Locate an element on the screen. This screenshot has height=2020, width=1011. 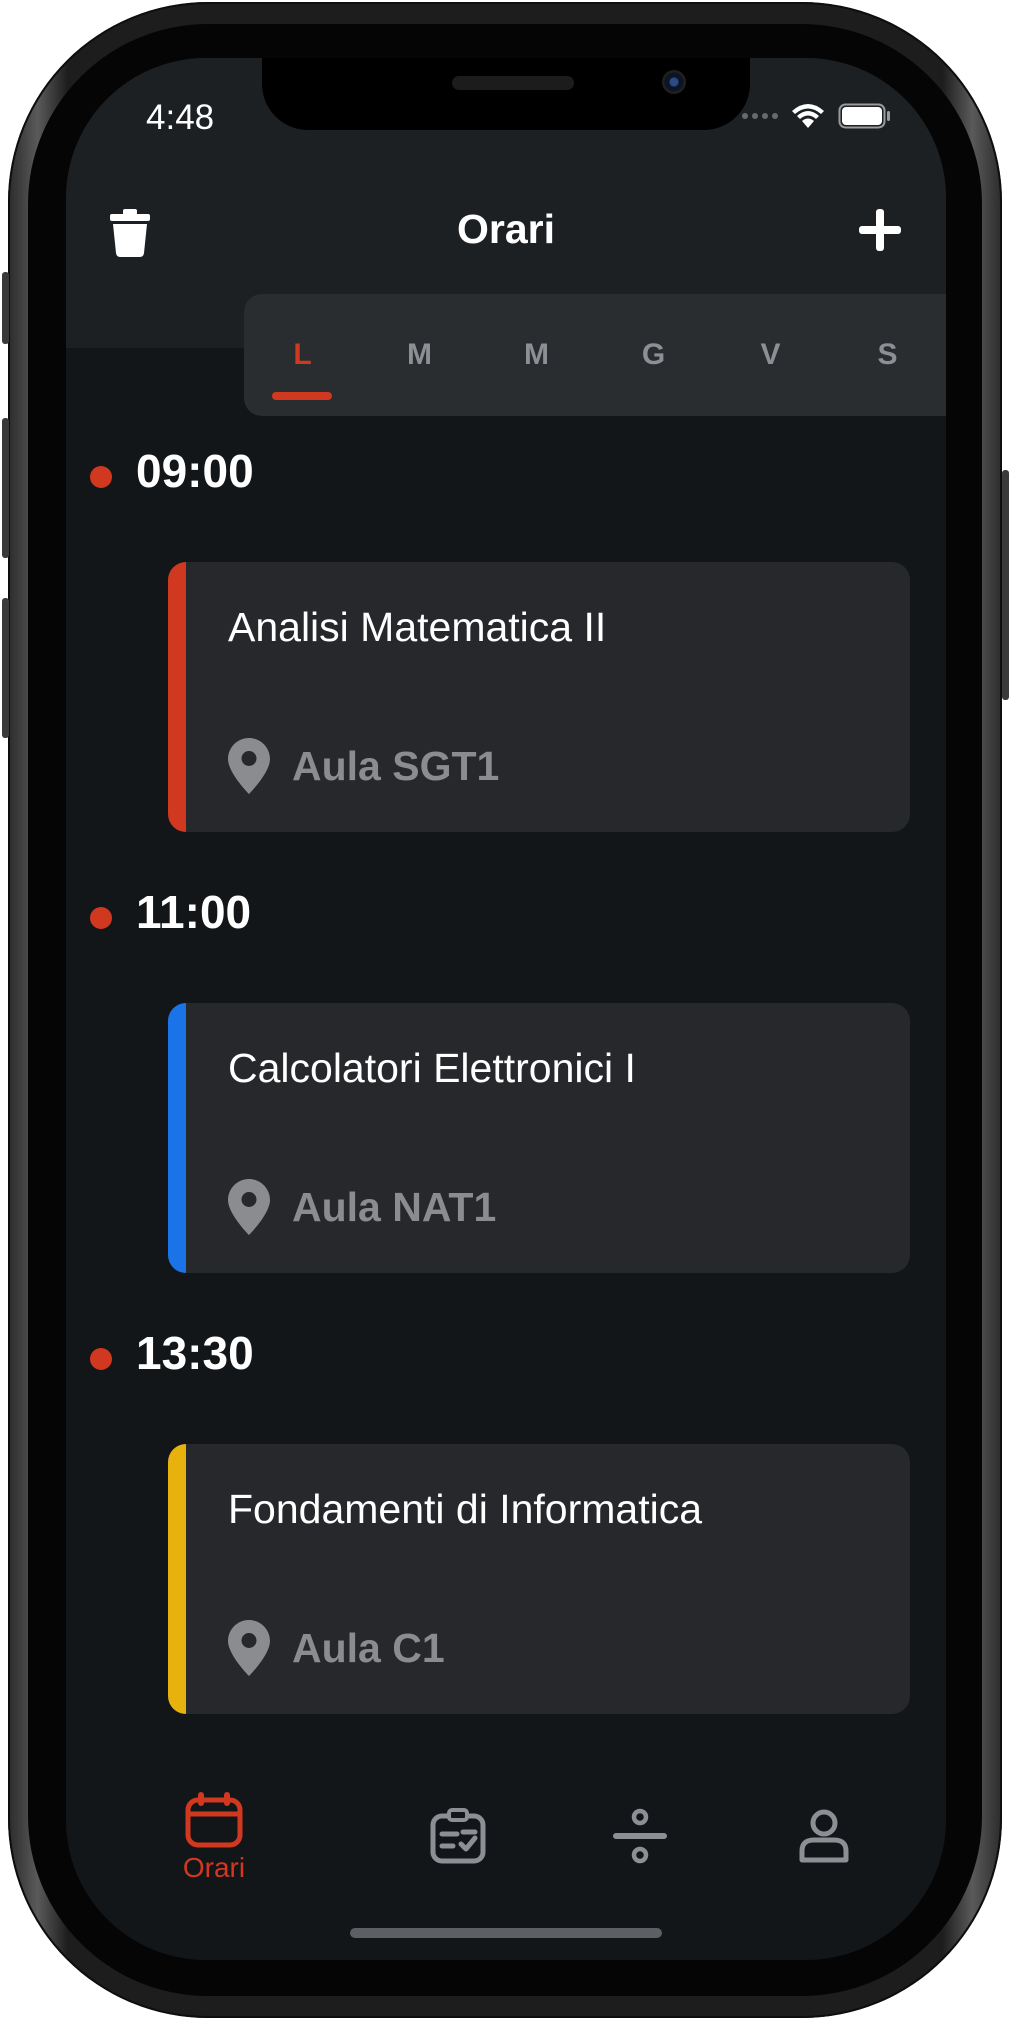
day-tab-thursday: G is located at coordinates (653, 355).